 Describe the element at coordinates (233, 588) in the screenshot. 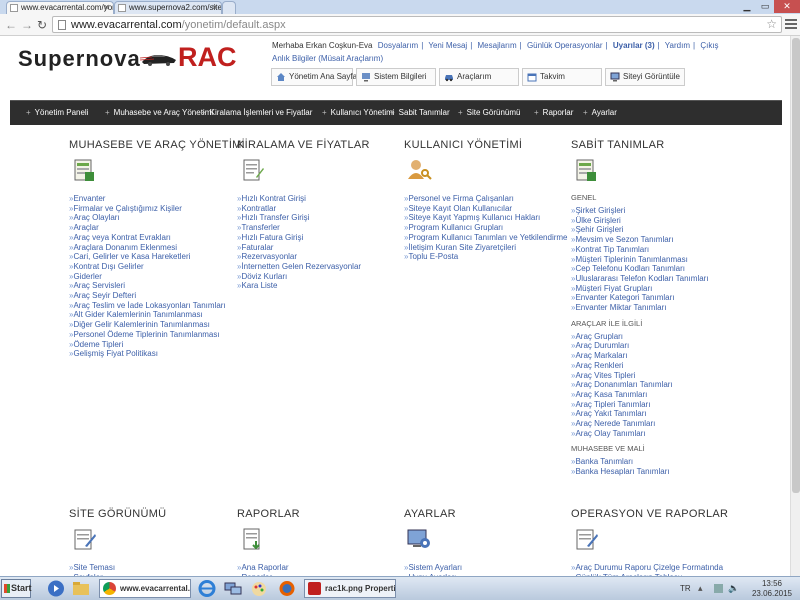

I see `network-icon` at that location.